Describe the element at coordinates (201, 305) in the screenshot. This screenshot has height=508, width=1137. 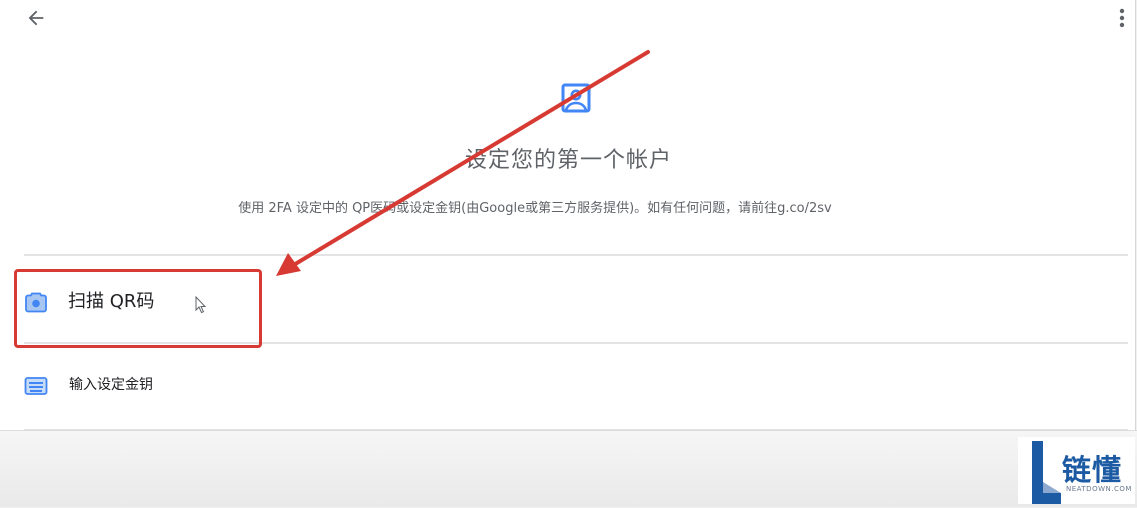
I see `mouse-cursor-icon` at that location.